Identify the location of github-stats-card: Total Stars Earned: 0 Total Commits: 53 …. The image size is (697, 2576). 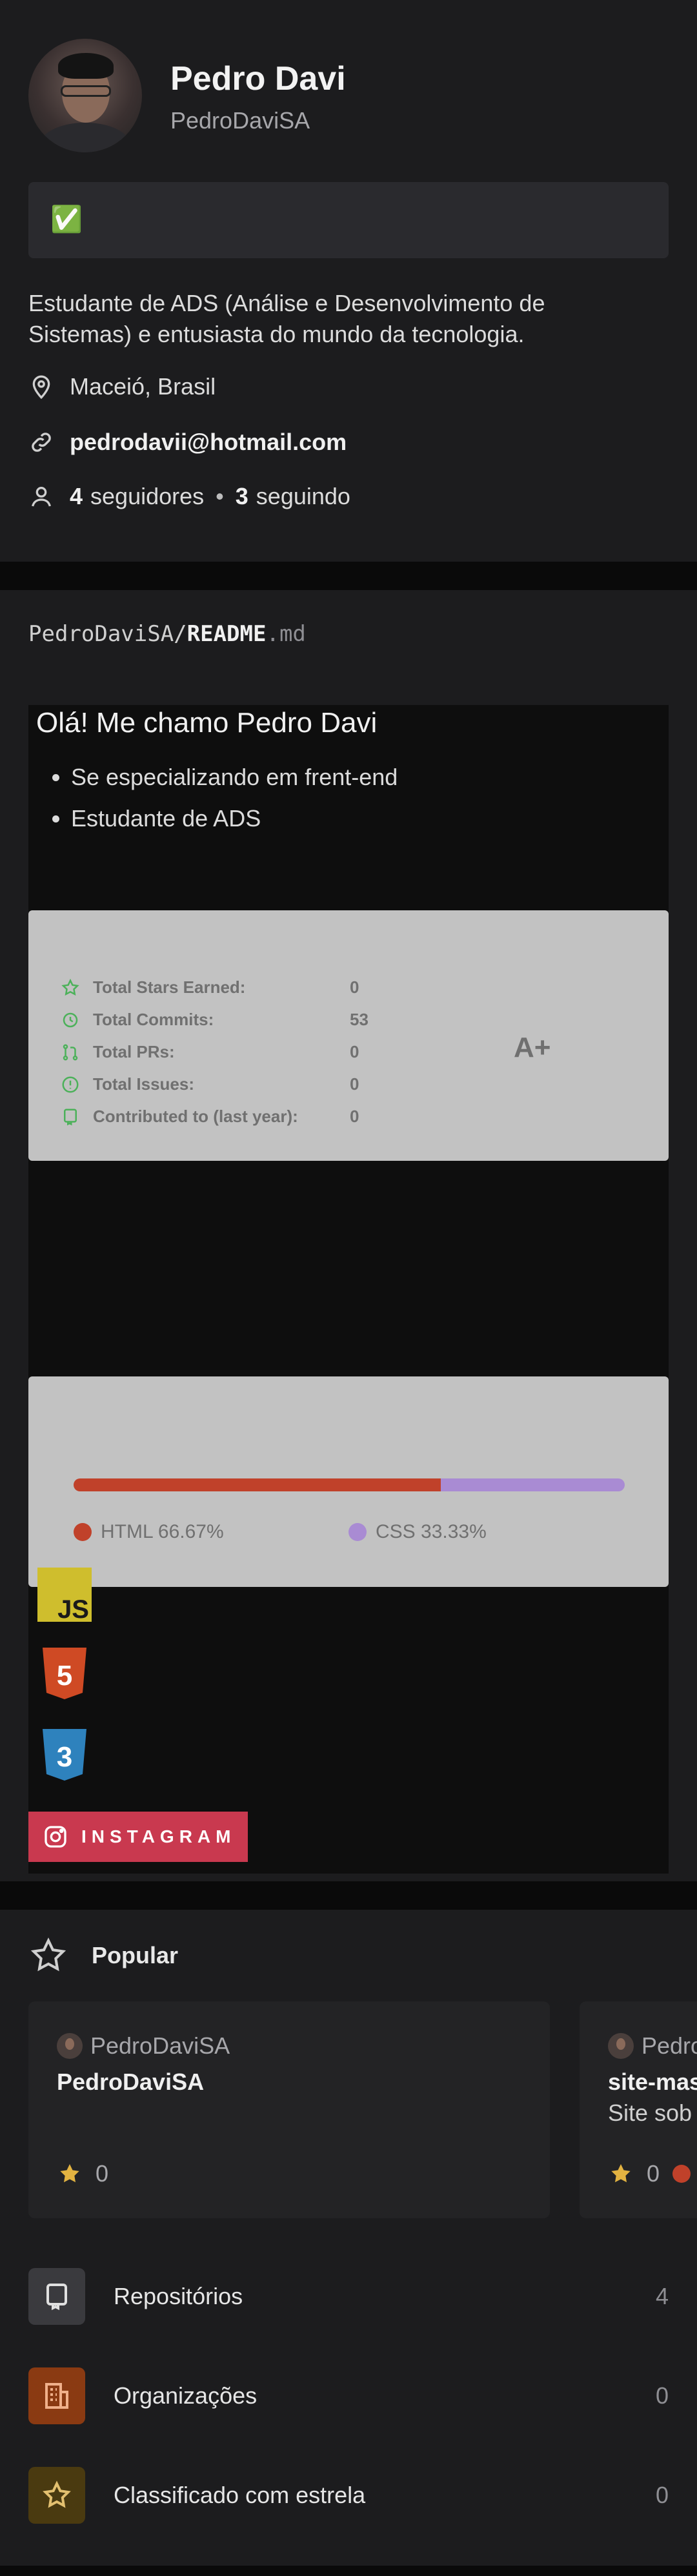
(348, 1035).